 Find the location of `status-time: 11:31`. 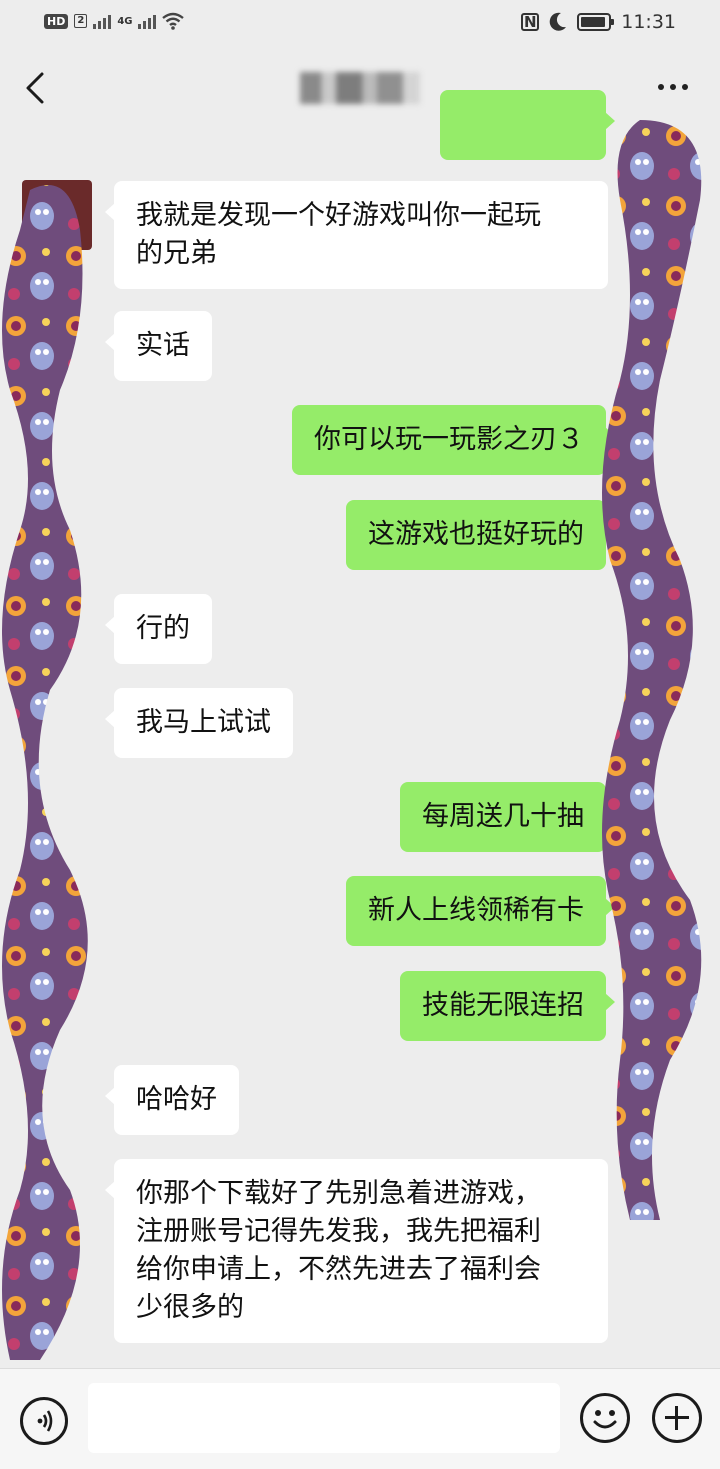

status-time: 11:31 is located at coordinates (648, 22).